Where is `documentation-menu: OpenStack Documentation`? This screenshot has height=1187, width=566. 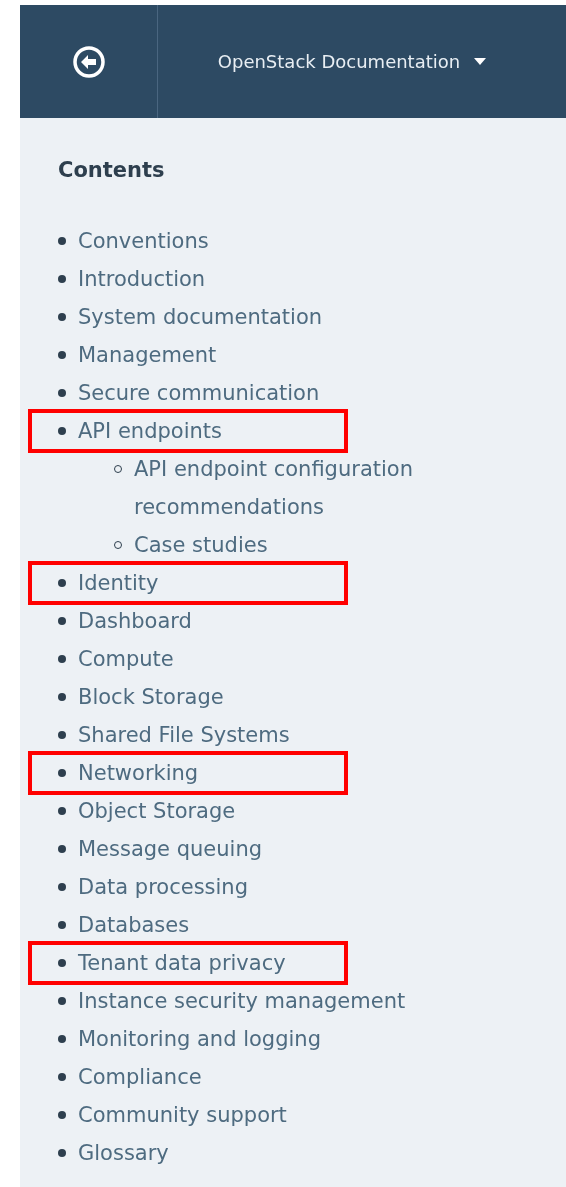
documentation-menu: OpenStack Documentation is located at coordinates (362, 61).